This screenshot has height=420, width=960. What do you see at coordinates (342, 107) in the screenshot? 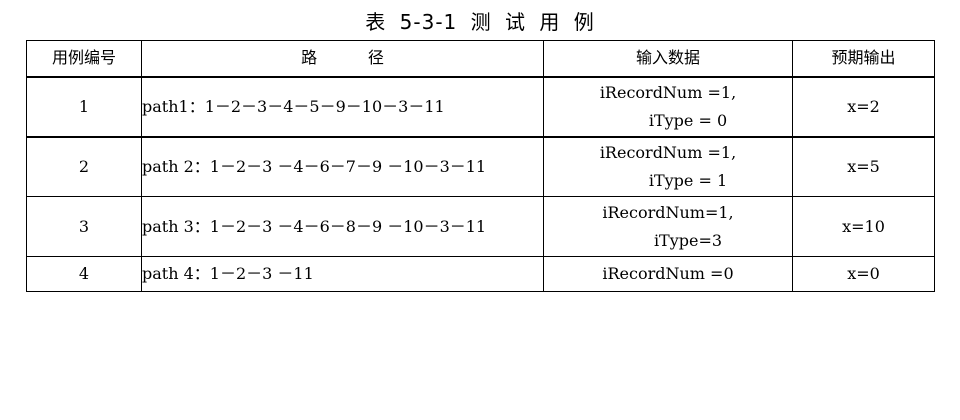
I see `path-cell: path1：1－2－3－4－5－9－10－3－11` at bounding box center [342, 107].